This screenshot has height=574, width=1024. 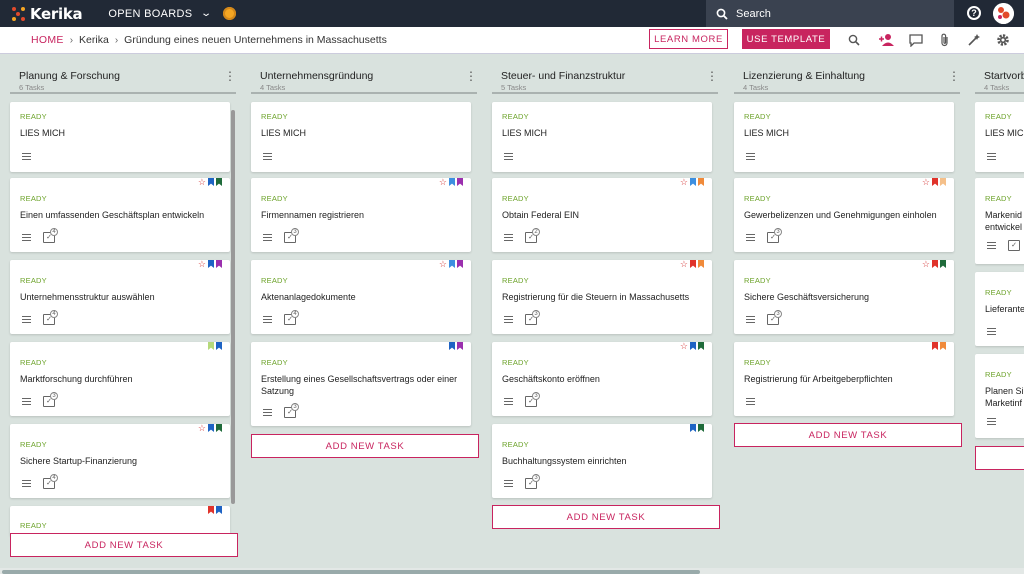 What do you see at coordinates (722, 14) in the screenshot?
I see `search-icon` at bounding box center [722, 14].